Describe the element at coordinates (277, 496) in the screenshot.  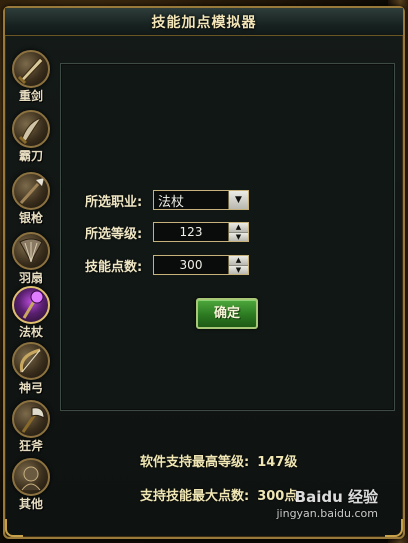
I see `max-points-value: 300点` at that location.